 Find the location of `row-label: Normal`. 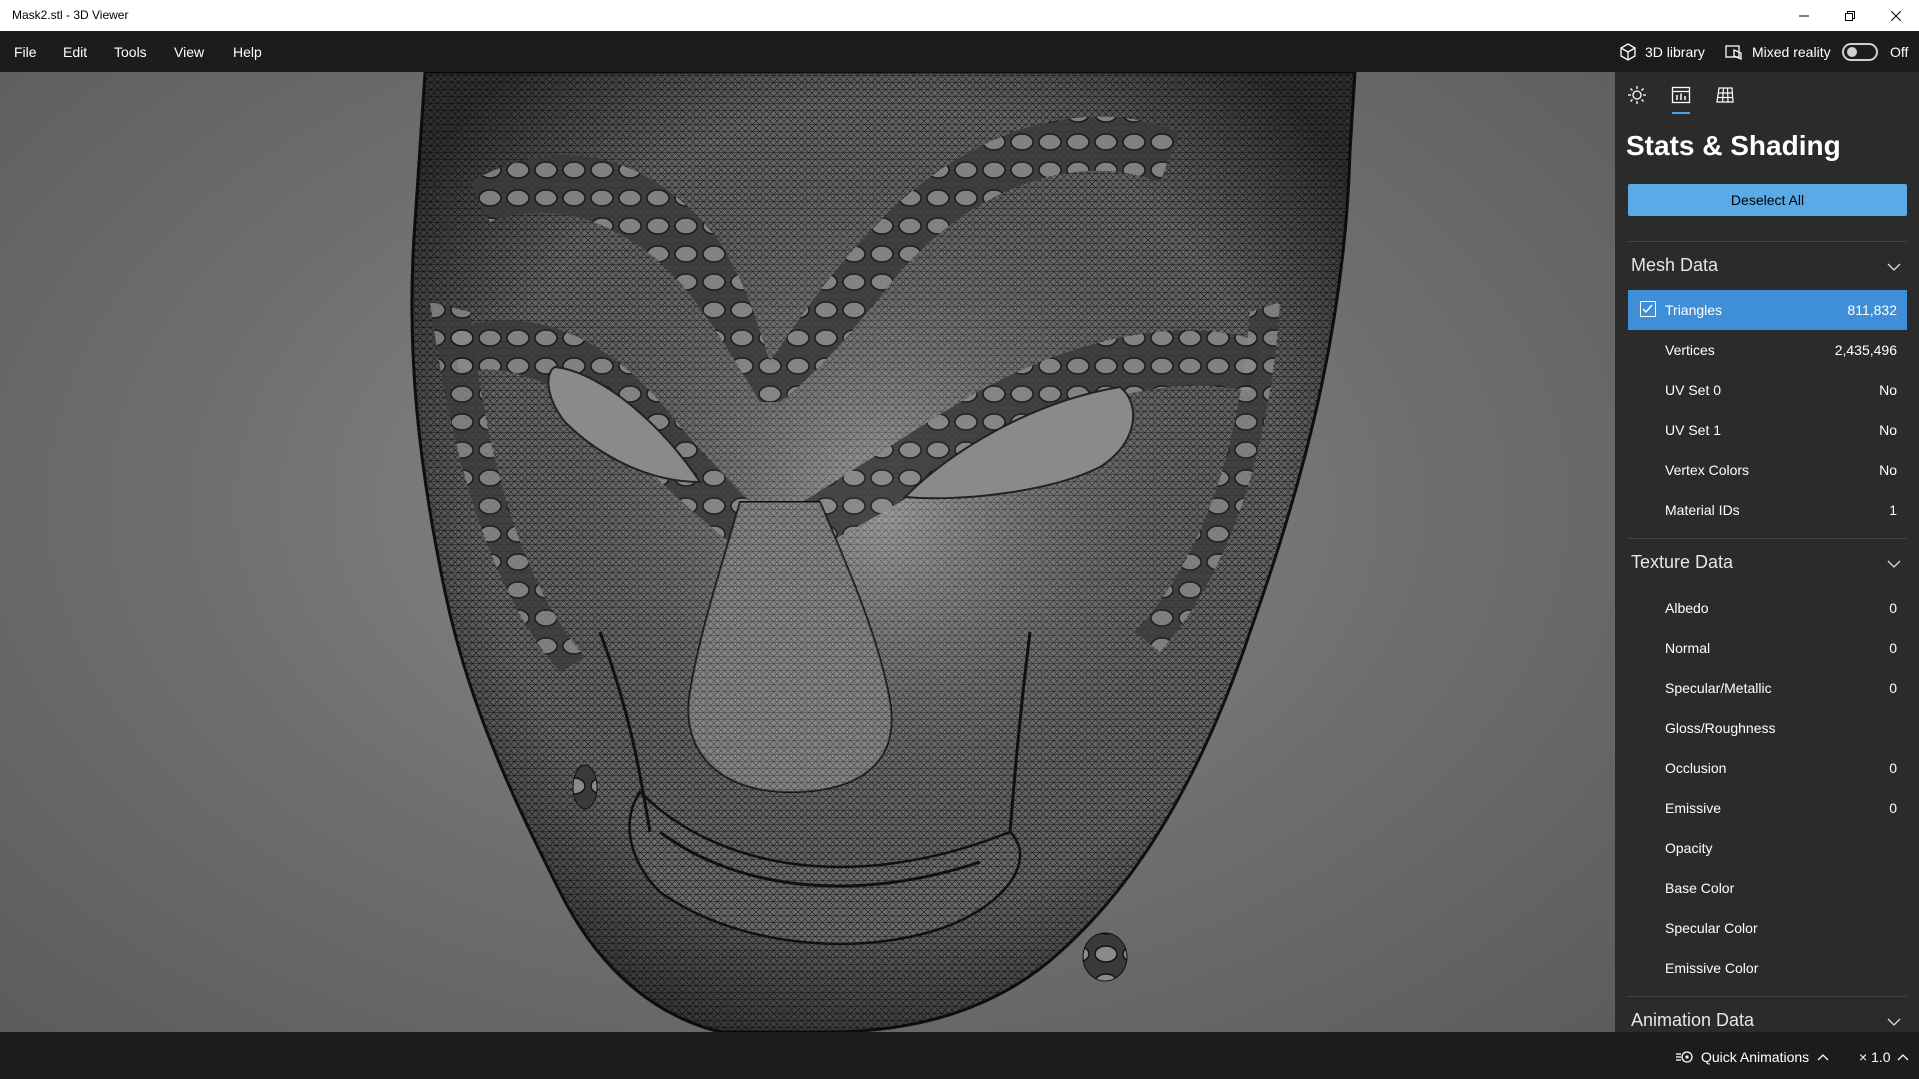

row-label: Normal is located at coordinates (1688, 648).